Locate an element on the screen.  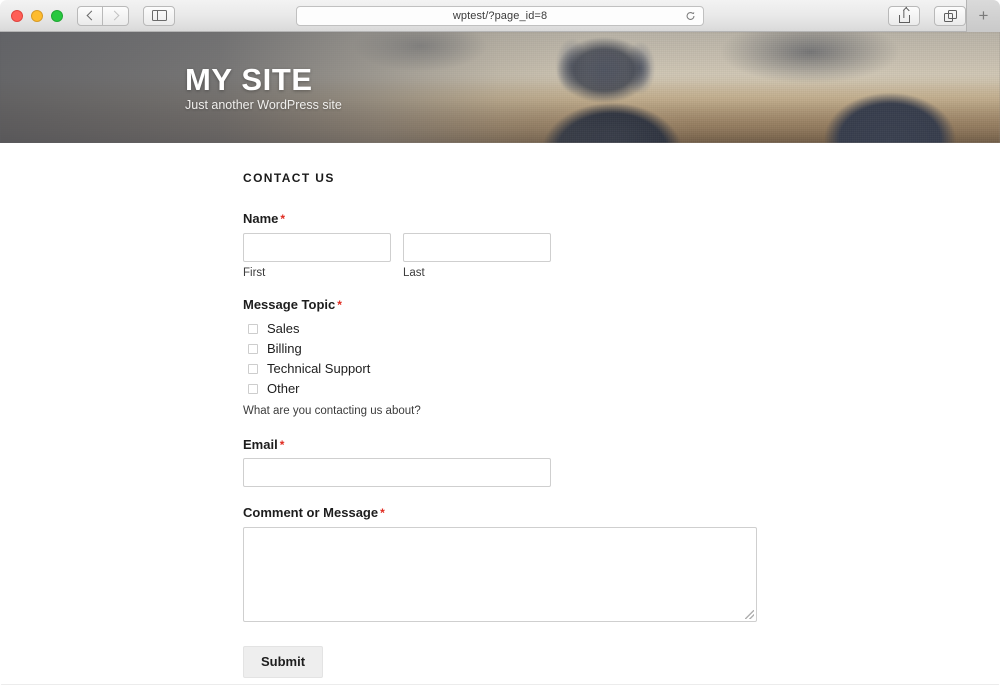
checkbox-option-sales: Sales is located at coordinates (503, 329).